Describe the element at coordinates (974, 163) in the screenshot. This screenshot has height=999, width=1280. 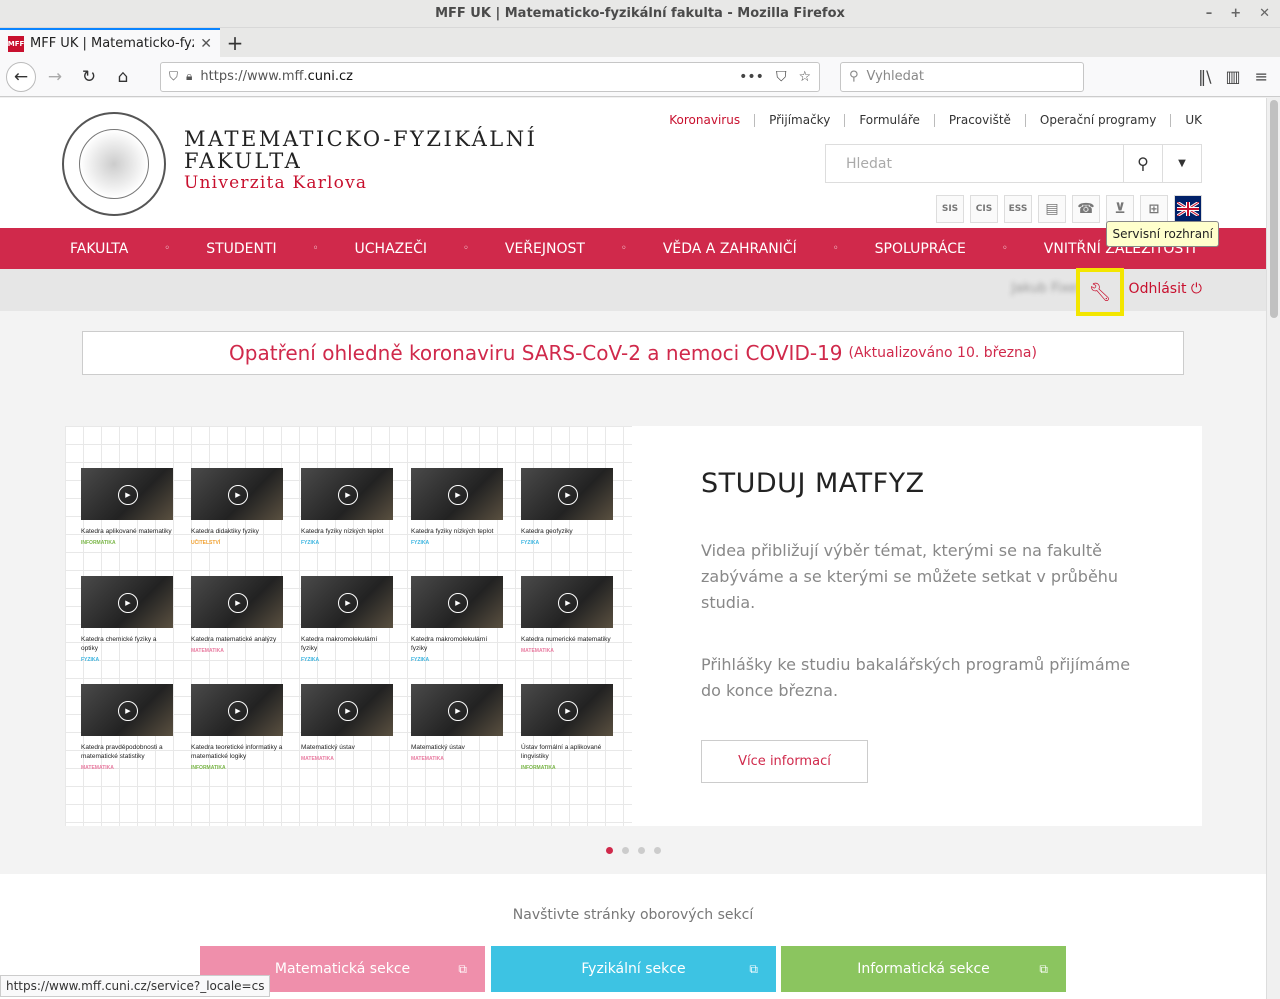
I see `site-search-input: Hledat` at that location.